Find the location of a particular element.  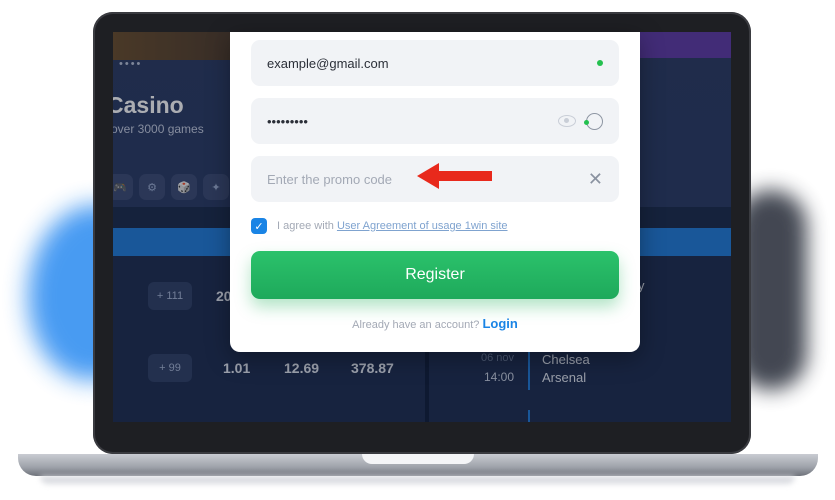

laptop-notch is located at coordinates (418, 459).